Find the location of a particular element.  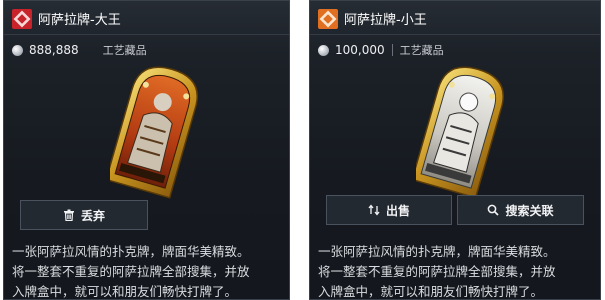

discard-label: 丢弃 is located at coordinates (92, 215).